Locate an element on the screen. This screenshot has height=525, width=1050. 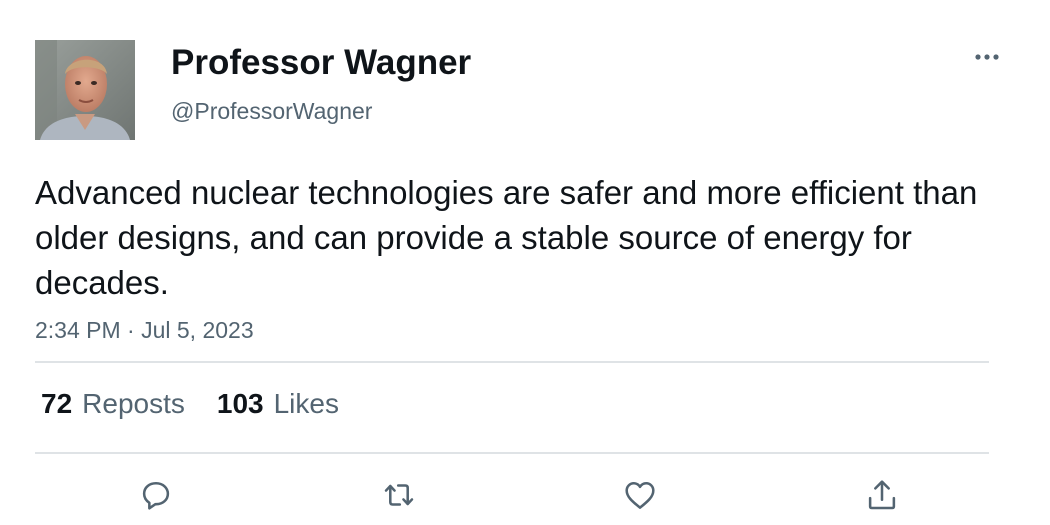
author-name: Professor Wagner is located at coordinates (321, 63).